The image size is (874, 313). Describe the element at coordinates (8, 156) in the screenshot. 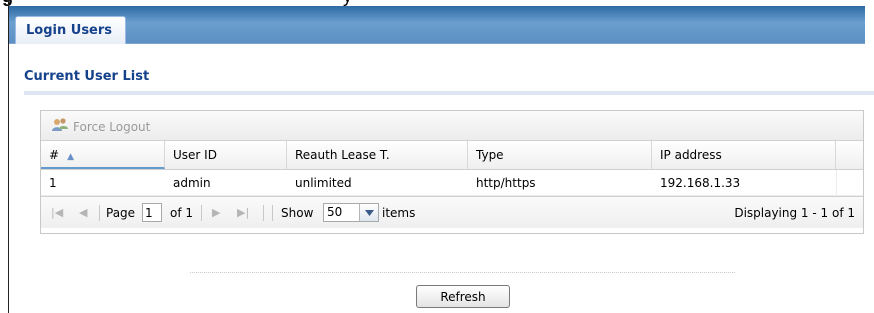

I see `frame-border` at that location.